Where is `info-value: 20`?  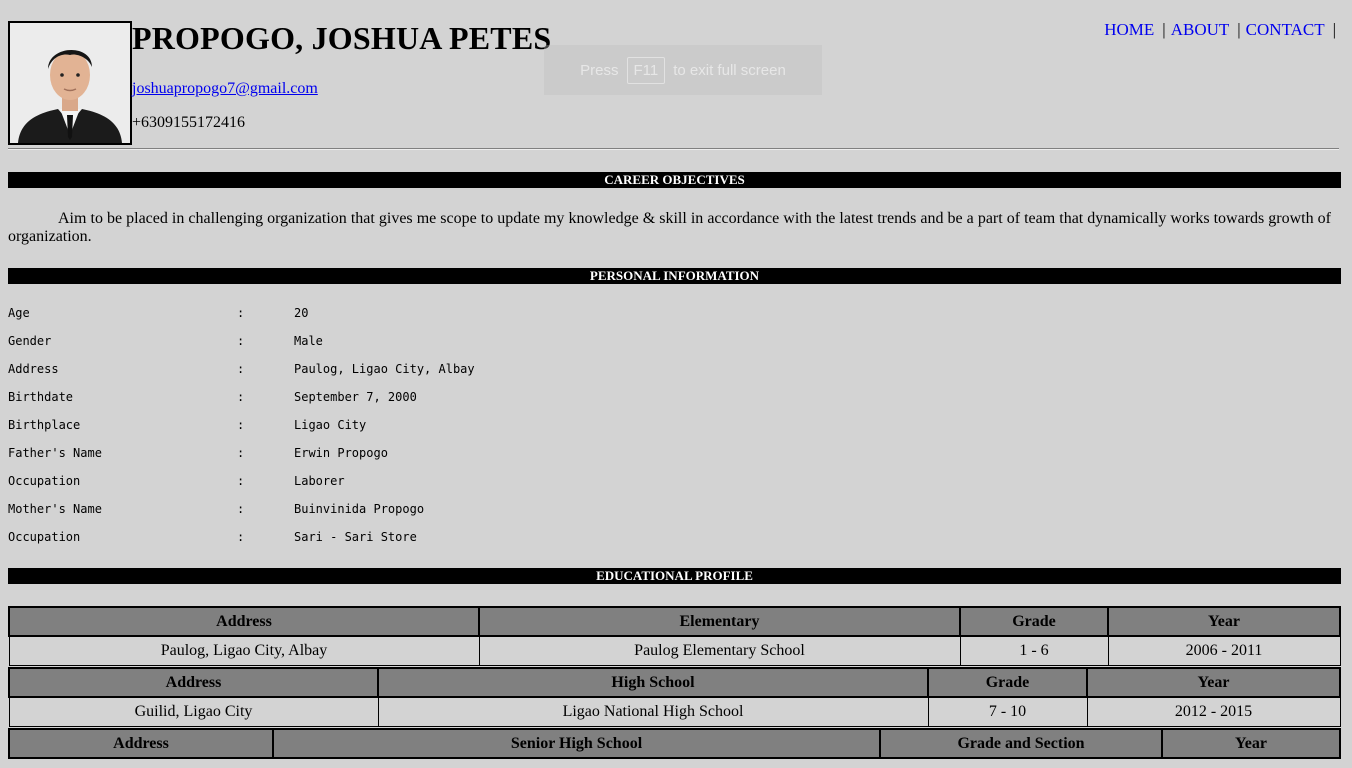
info-value: 20 is located at coordinates (301, 313).